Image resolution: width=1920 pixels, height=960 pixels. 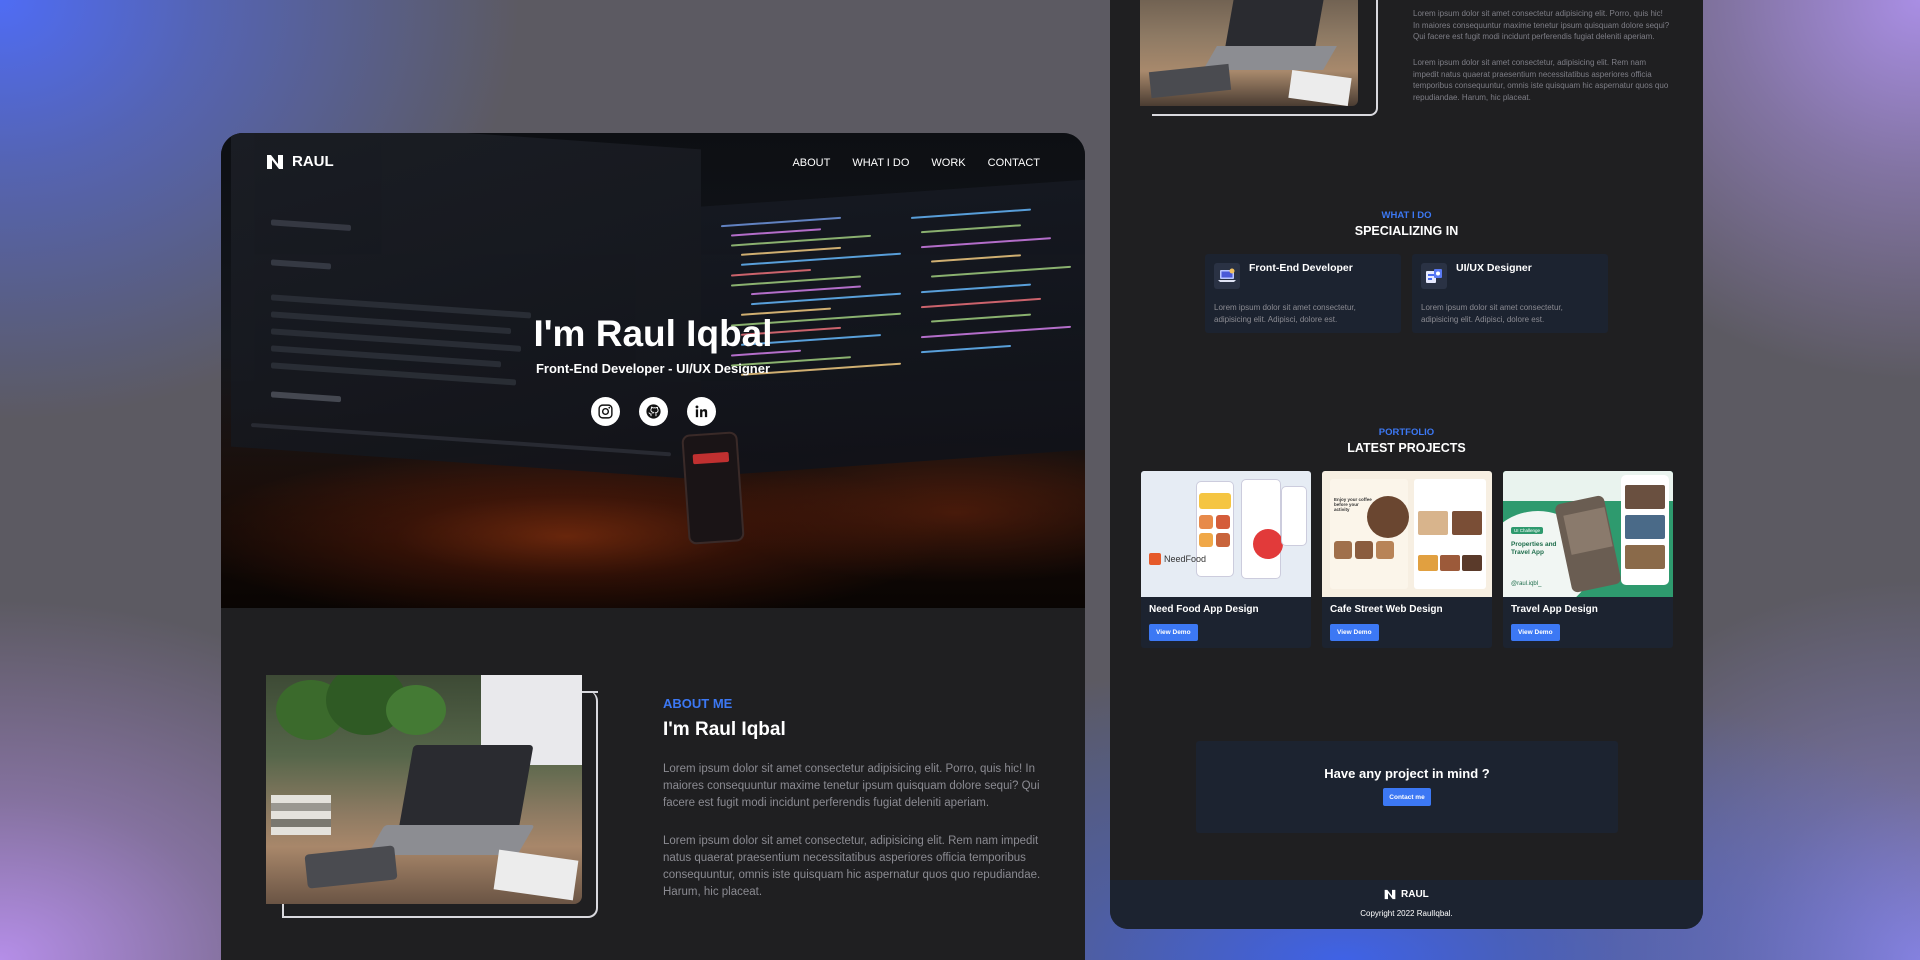 I want to click on service-title: UI/UX Designer, so click(x=1494, y=268).